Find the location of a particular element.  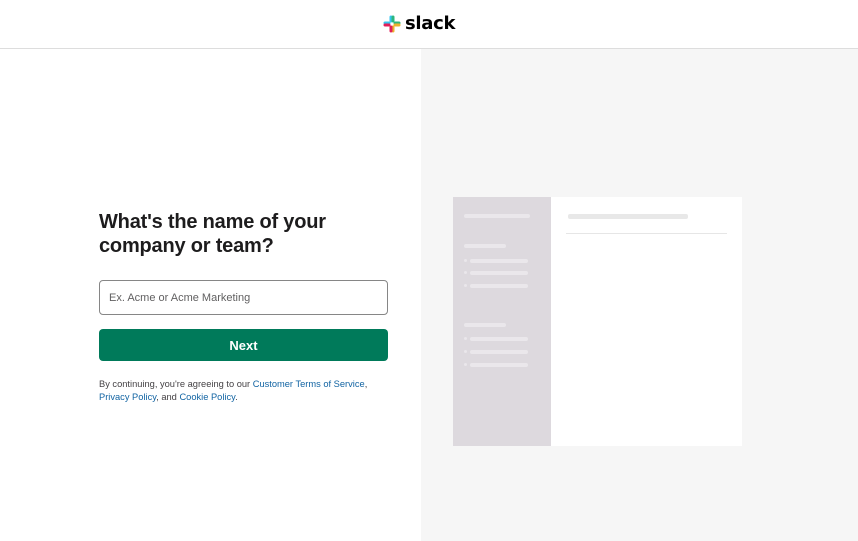

preview-sidebar-title-bar is located at coordinates (497, 216).